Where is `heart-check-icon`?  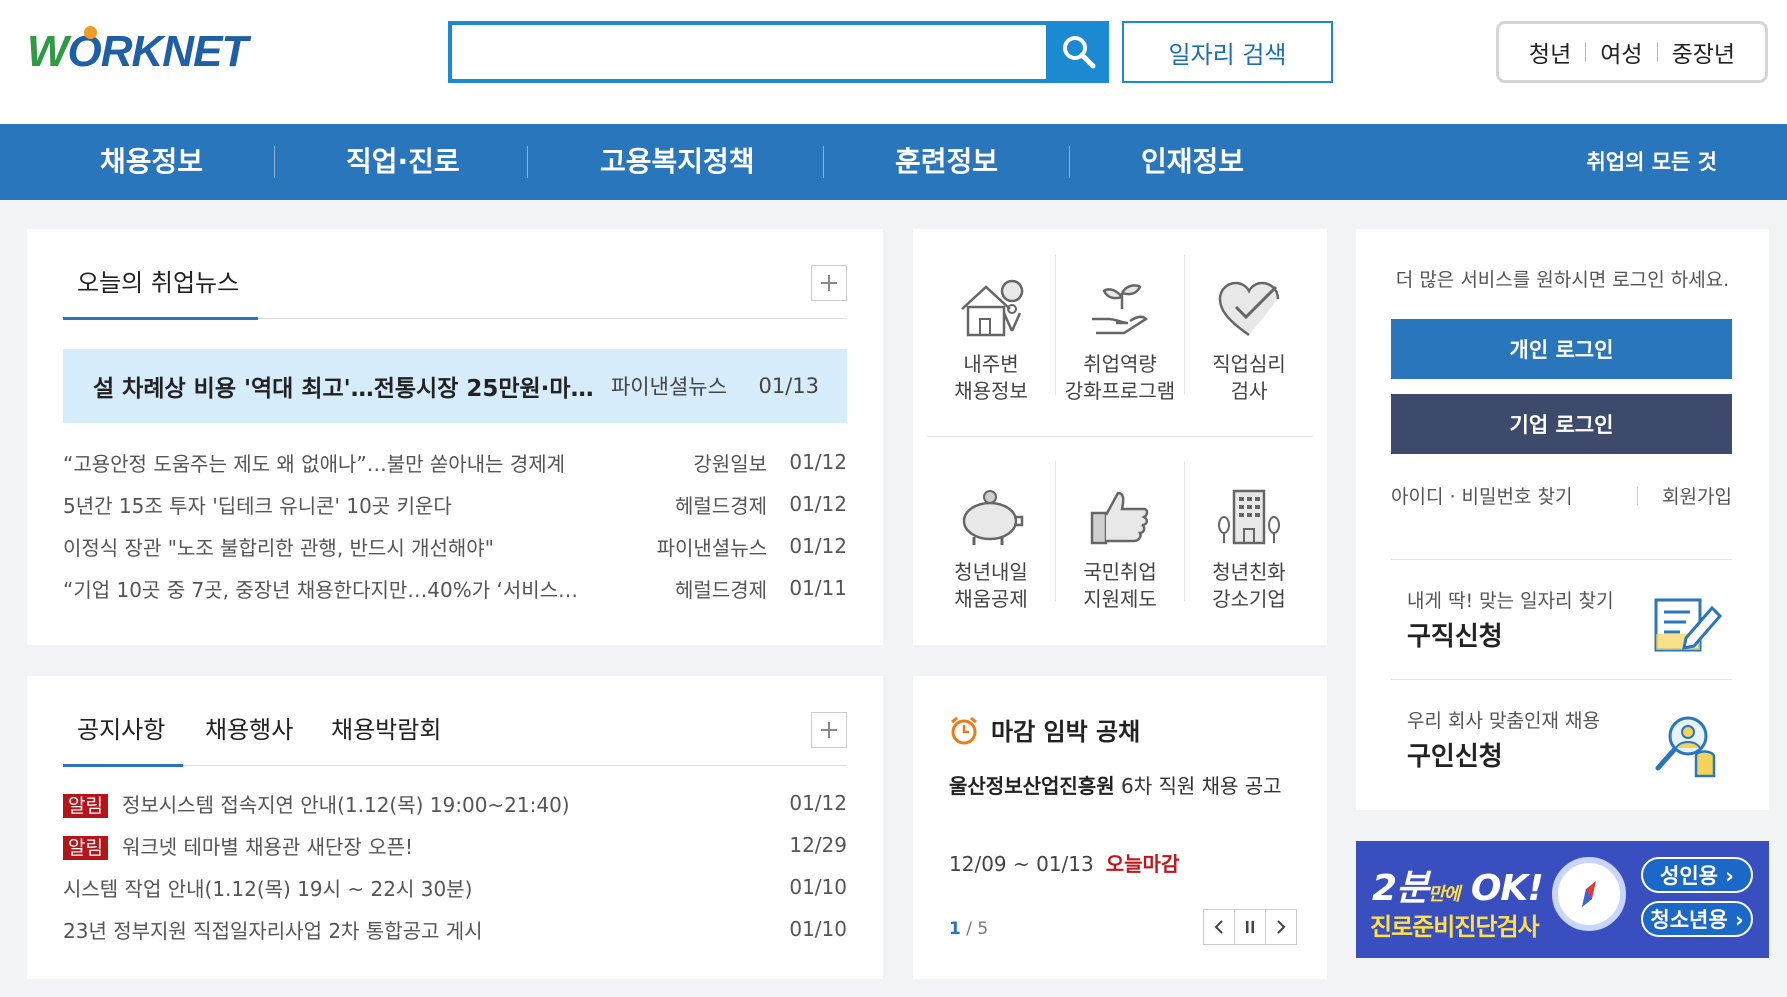 heart-check-icon is located at coordinates (1249, 309).